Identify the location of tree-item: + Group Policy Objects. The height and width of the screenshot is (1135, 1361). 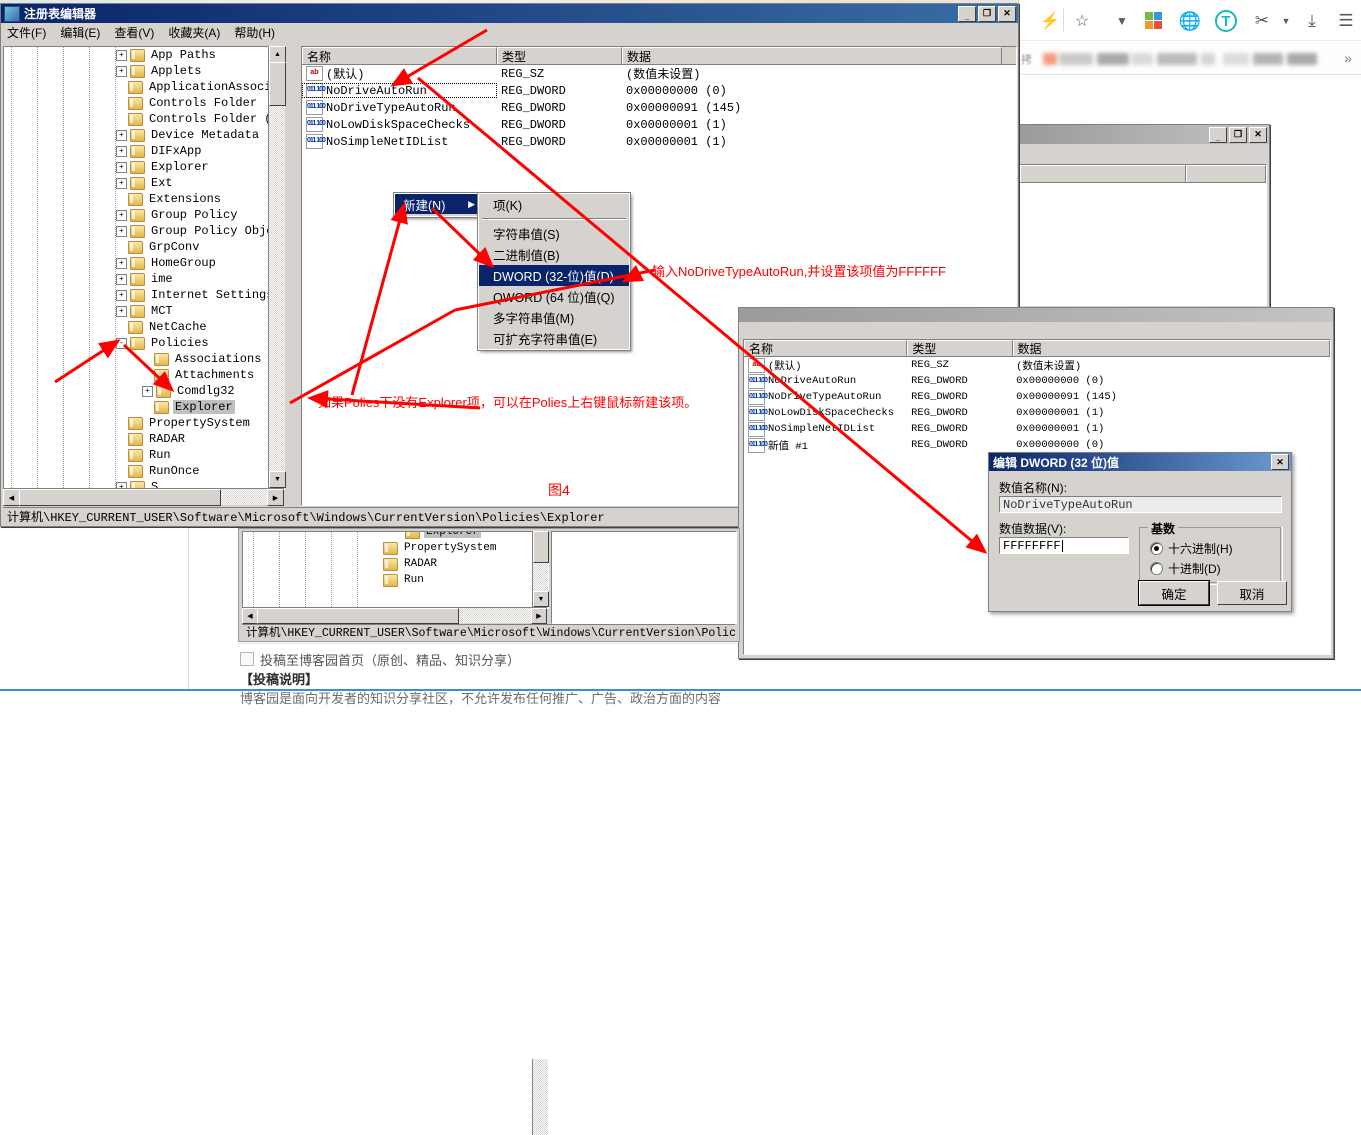
(144, 231).